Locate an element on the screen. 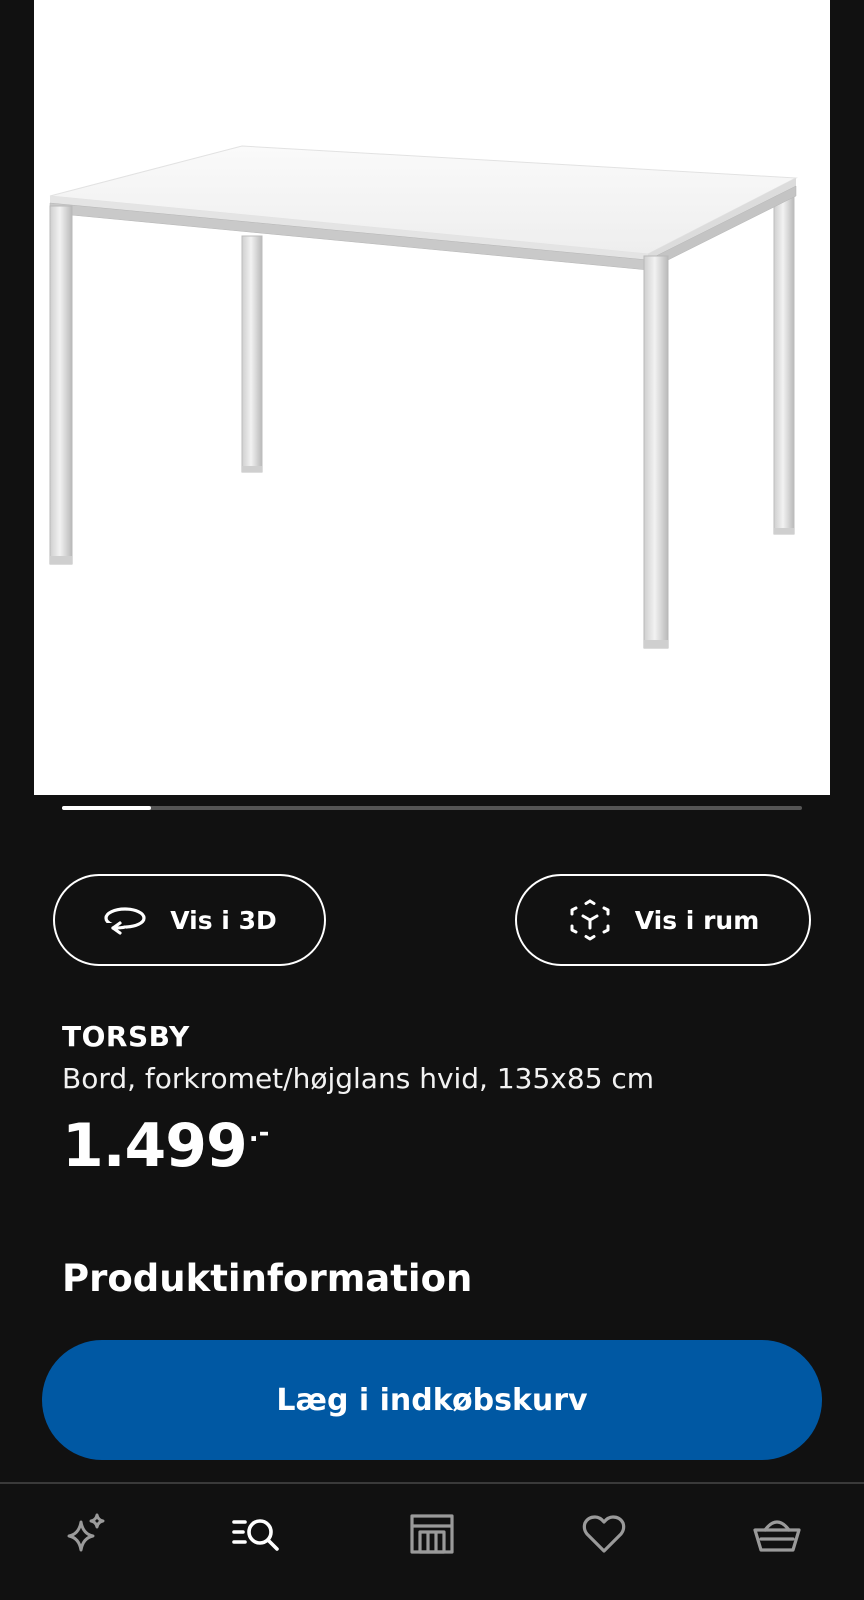  basket-icon is located at coordinates (777, 1534).